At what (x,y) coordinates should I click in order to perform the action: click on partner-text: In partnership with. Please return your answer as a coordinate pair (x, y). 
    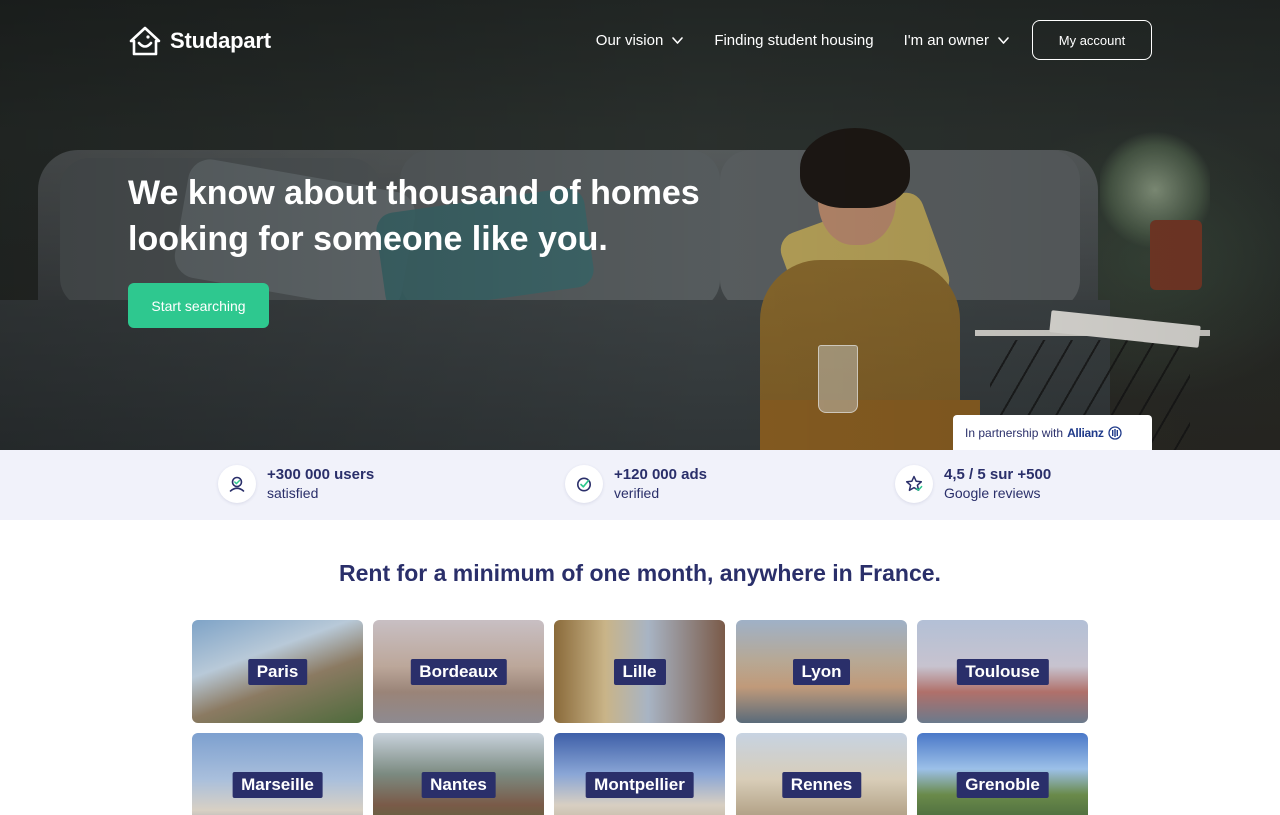
    Looking at the image, I should click on (1014, 432).